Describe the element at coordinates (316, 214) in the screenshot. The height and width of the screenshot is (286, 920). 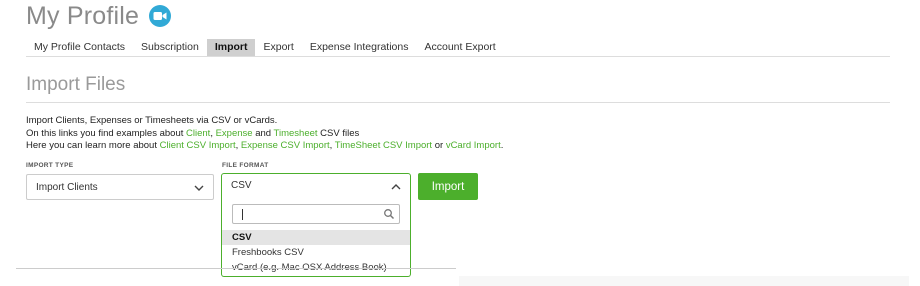
I see `file-format-search-input` at that location.